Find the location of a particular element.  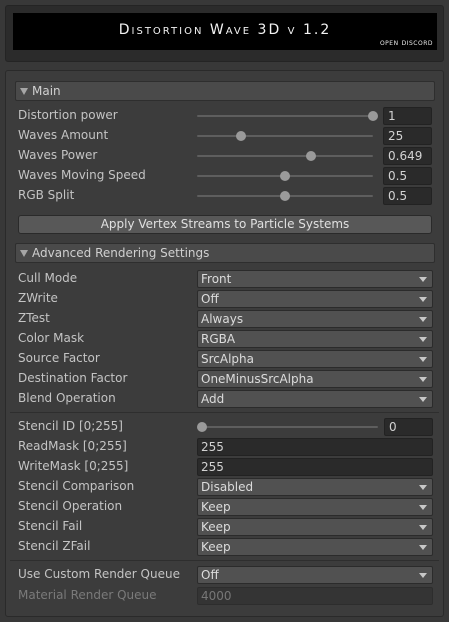

section-main-label: Main is located at coordinates (46, 91).